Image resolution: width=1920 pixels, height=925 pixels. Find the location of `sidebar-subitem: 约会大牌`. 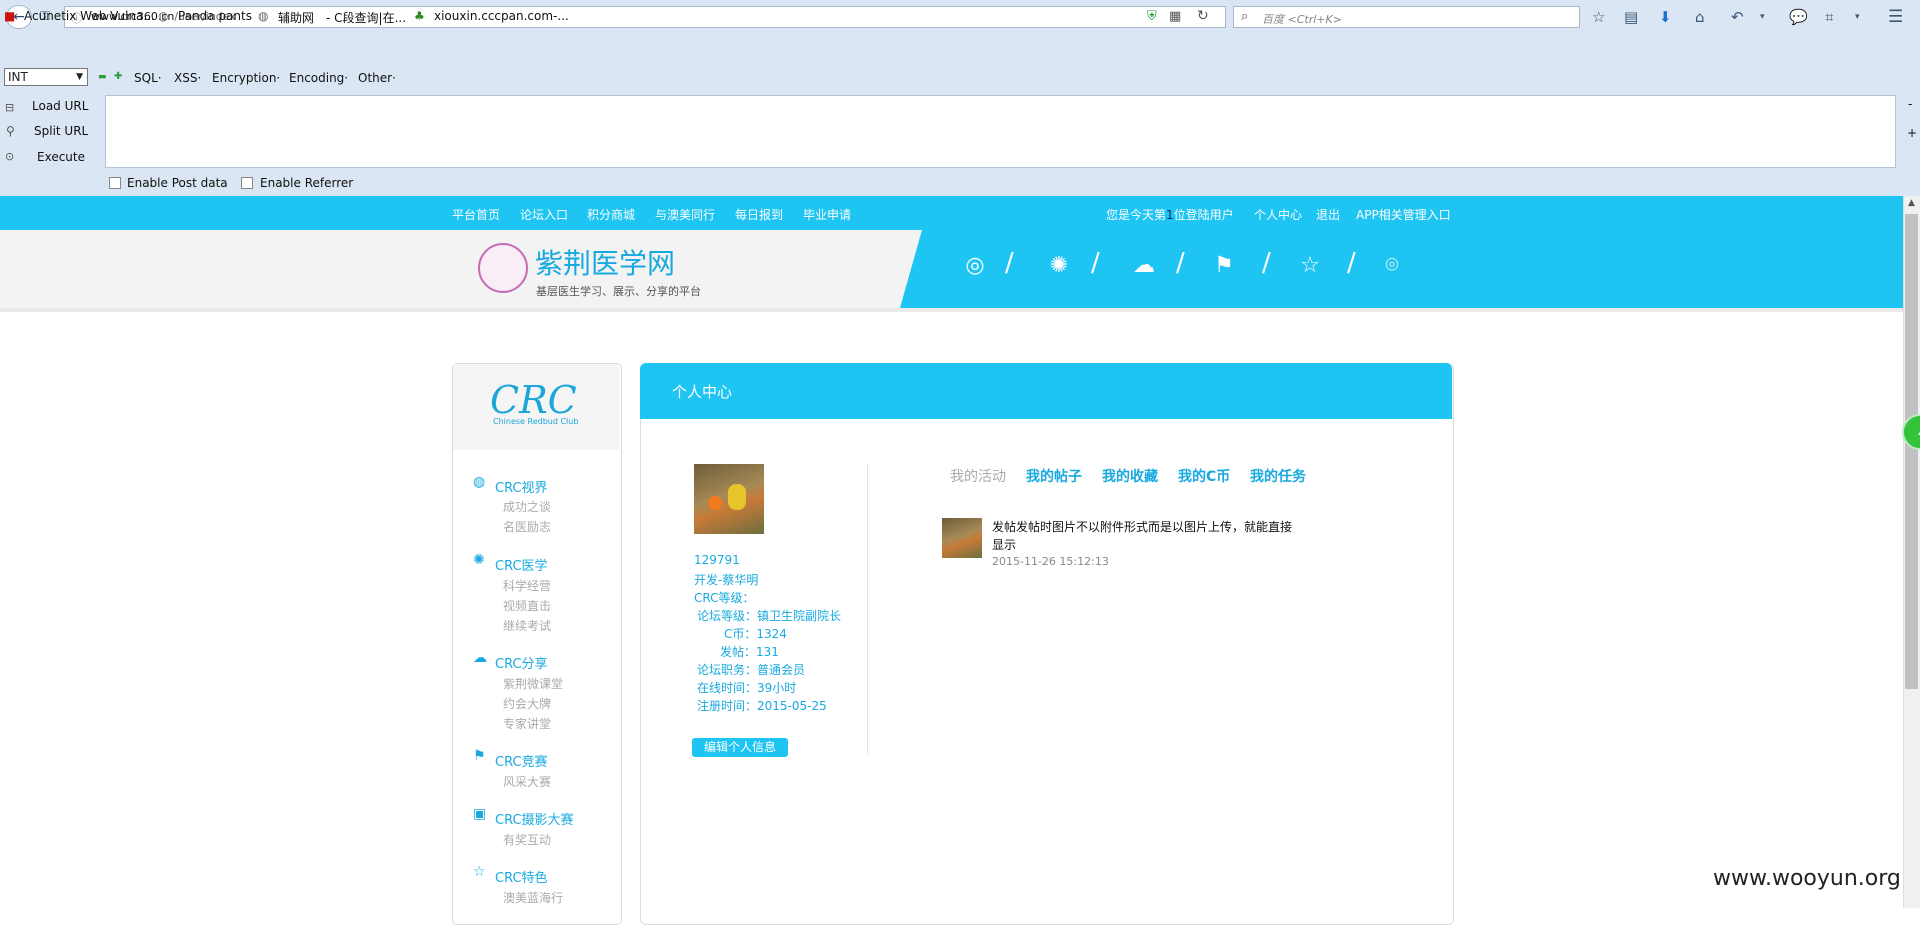

sidebar-subitem: 约会大牌 is located at coordinates (527, 703).